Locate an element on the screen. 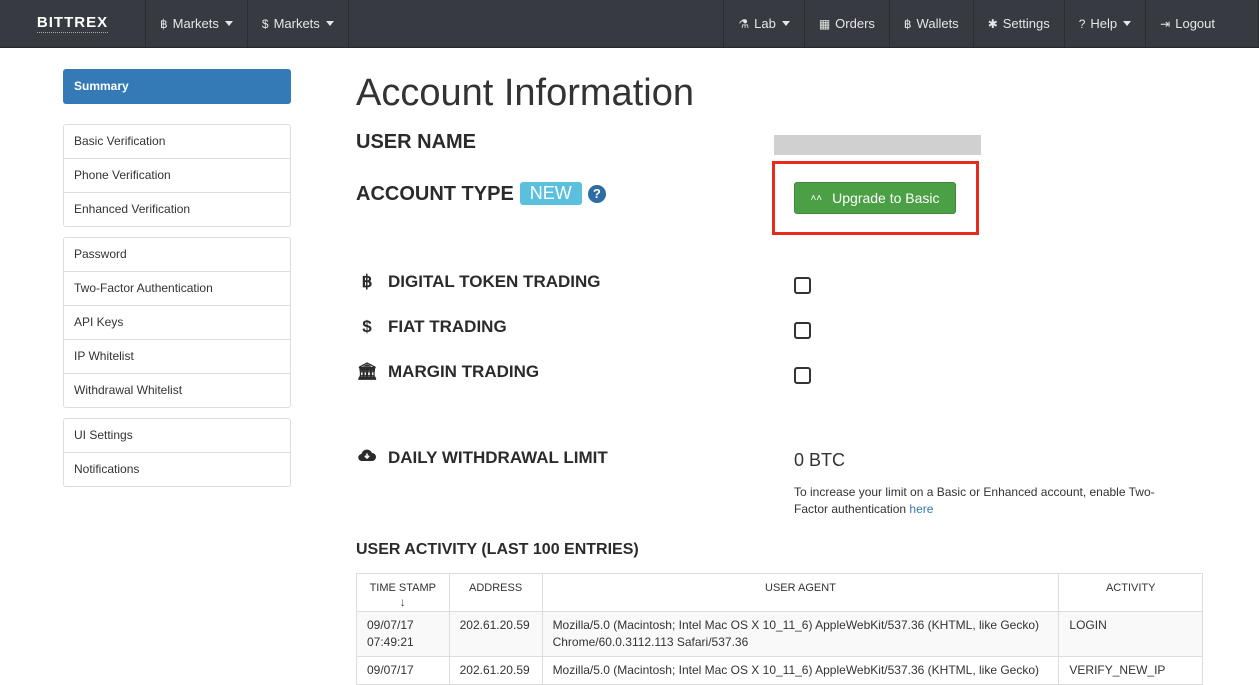 This screenshot has height=685, width=1259. enable-two-factor-link: here is located at coordinates (921, 509).